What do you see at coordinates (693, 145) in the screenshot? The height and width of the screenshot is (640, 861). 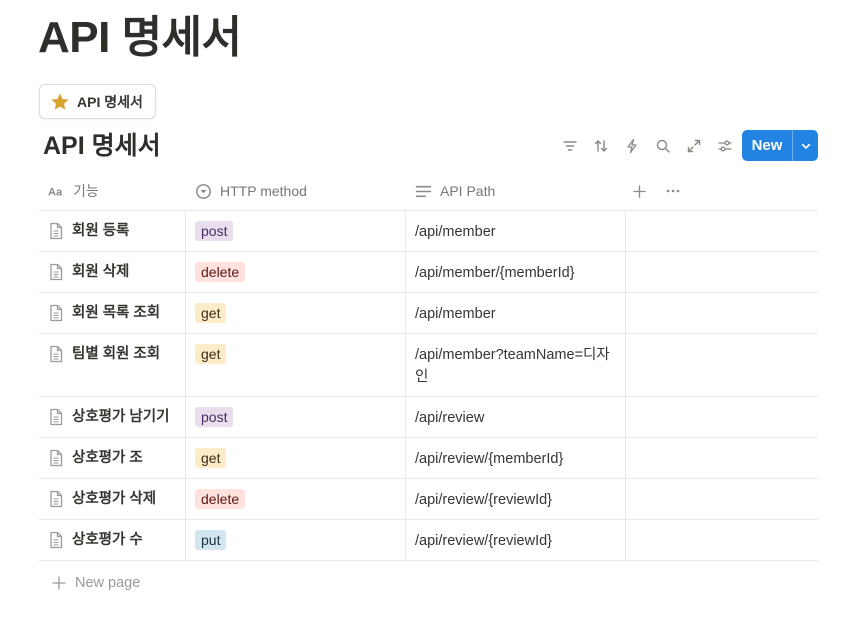 I see `expand-icon` at bounding box center [693, 145].